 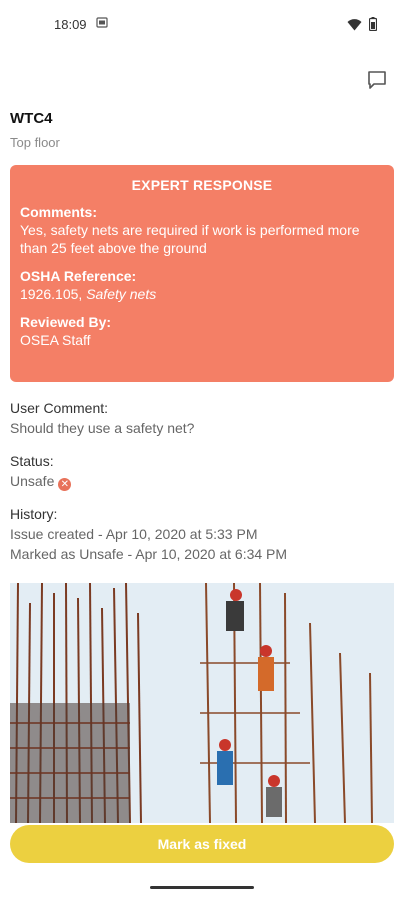 What do you see at coordinates (377, 80) in the screenshot?
I see `chat-bubble-icon` at bounding box center [377, 80].